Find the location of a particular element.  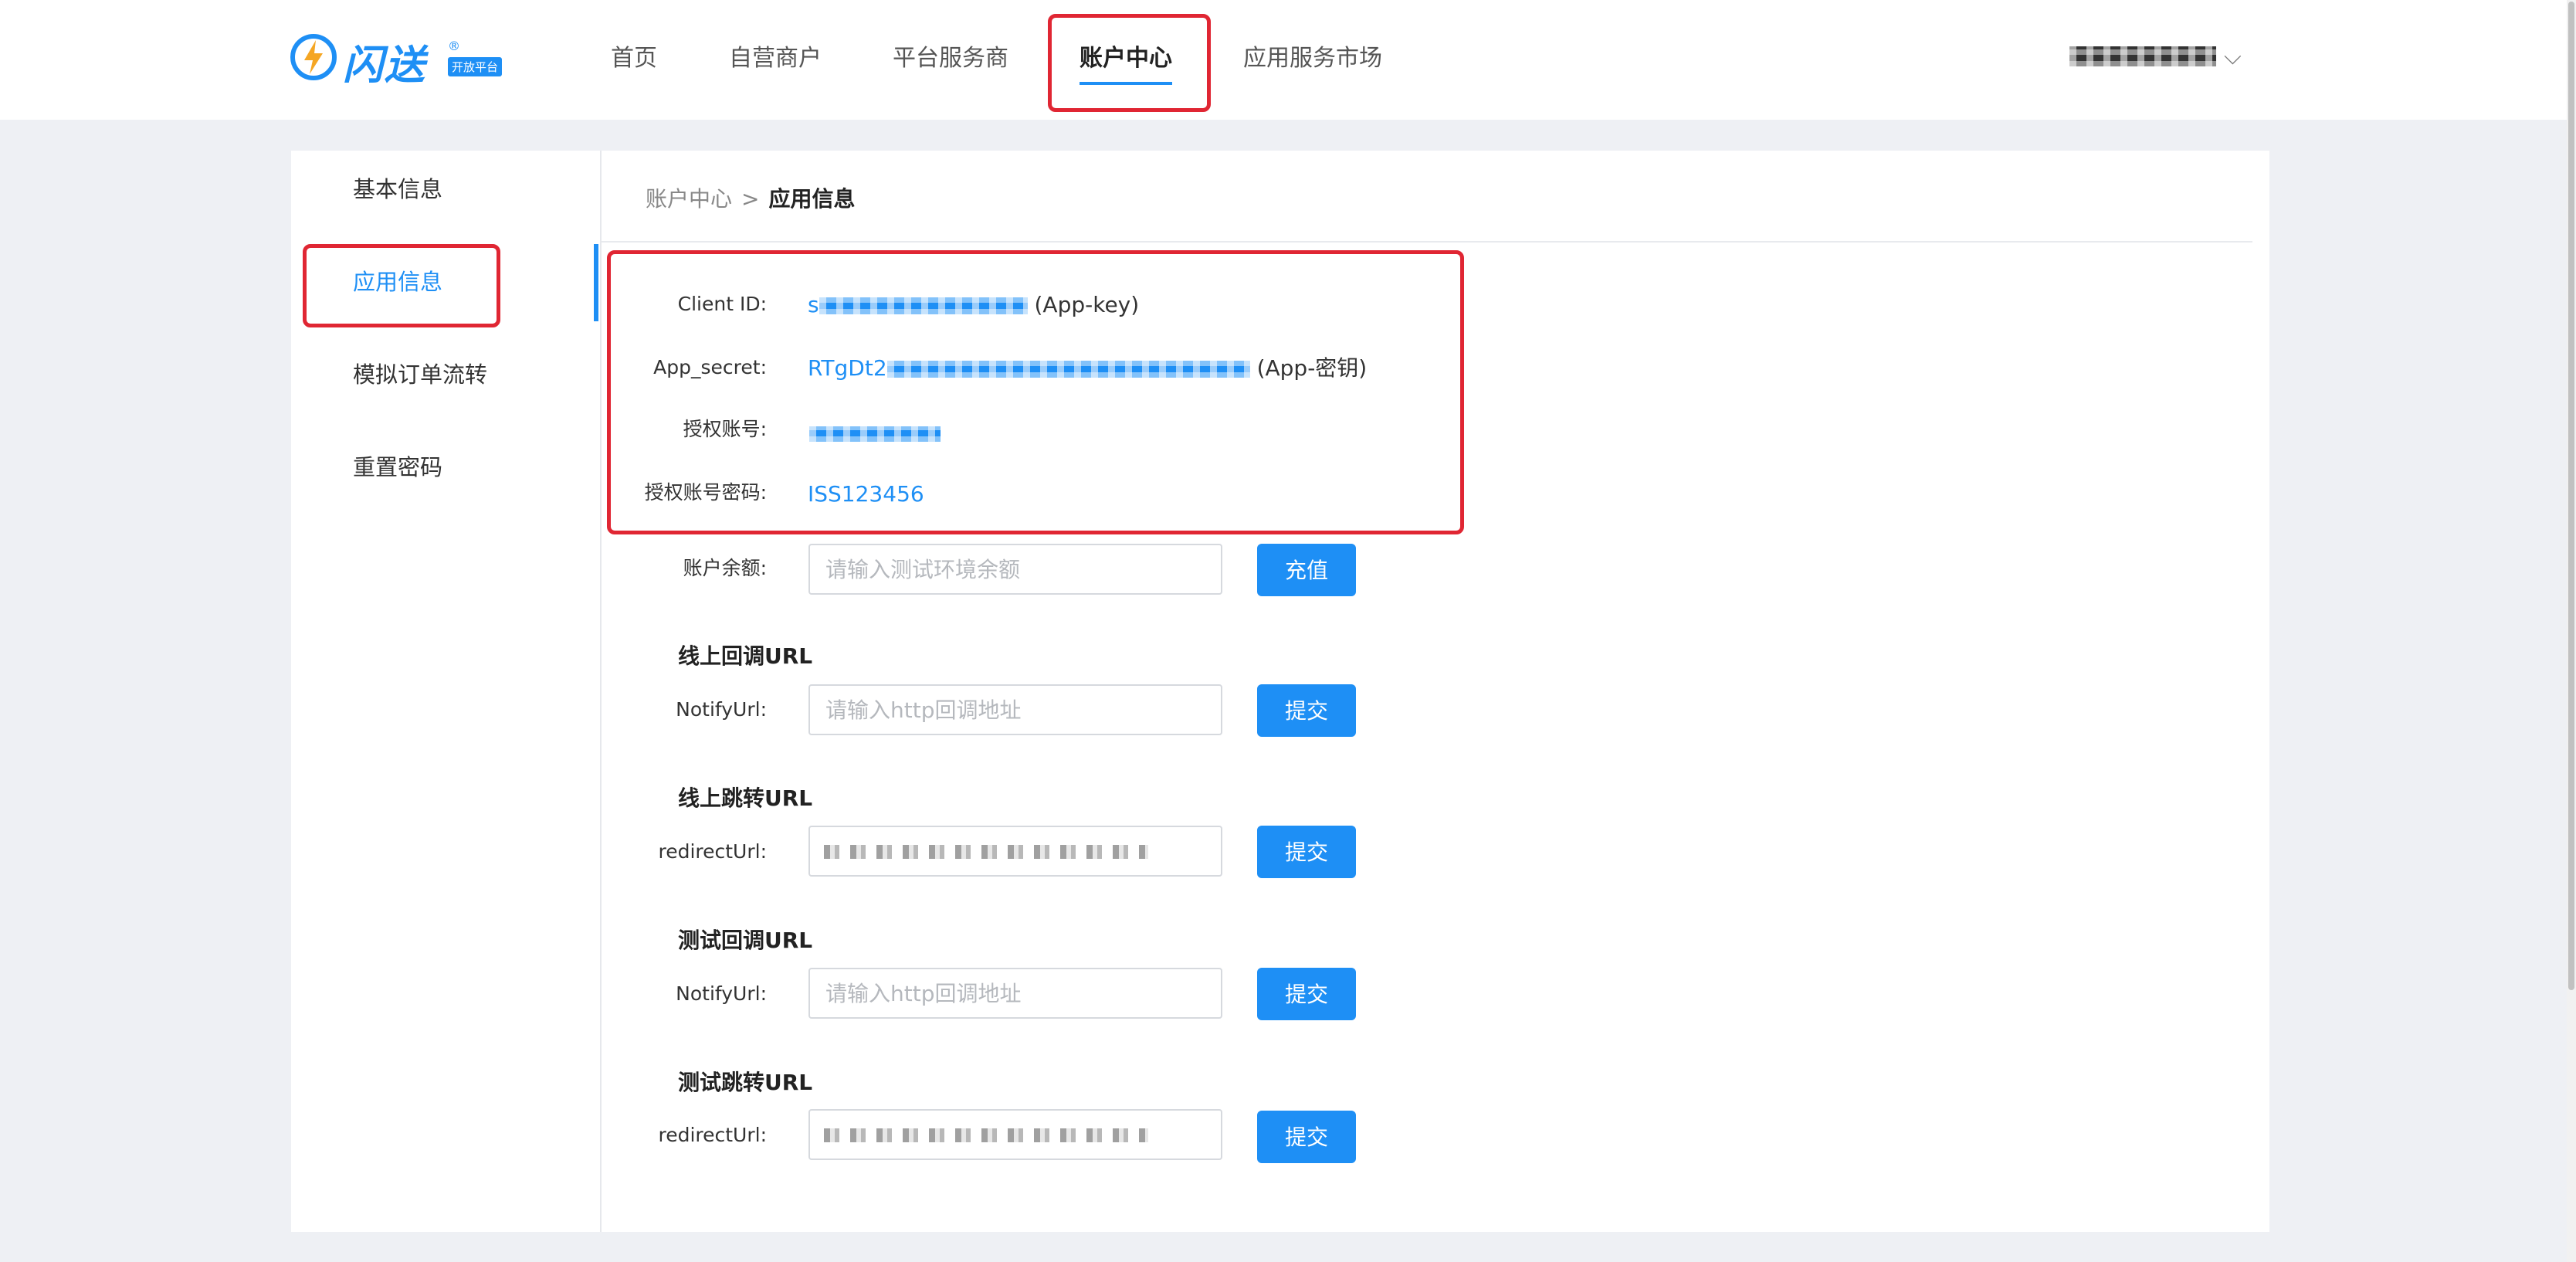

section-title-online-redirect: 线上跳转URL is located at coordinates (745, 798).